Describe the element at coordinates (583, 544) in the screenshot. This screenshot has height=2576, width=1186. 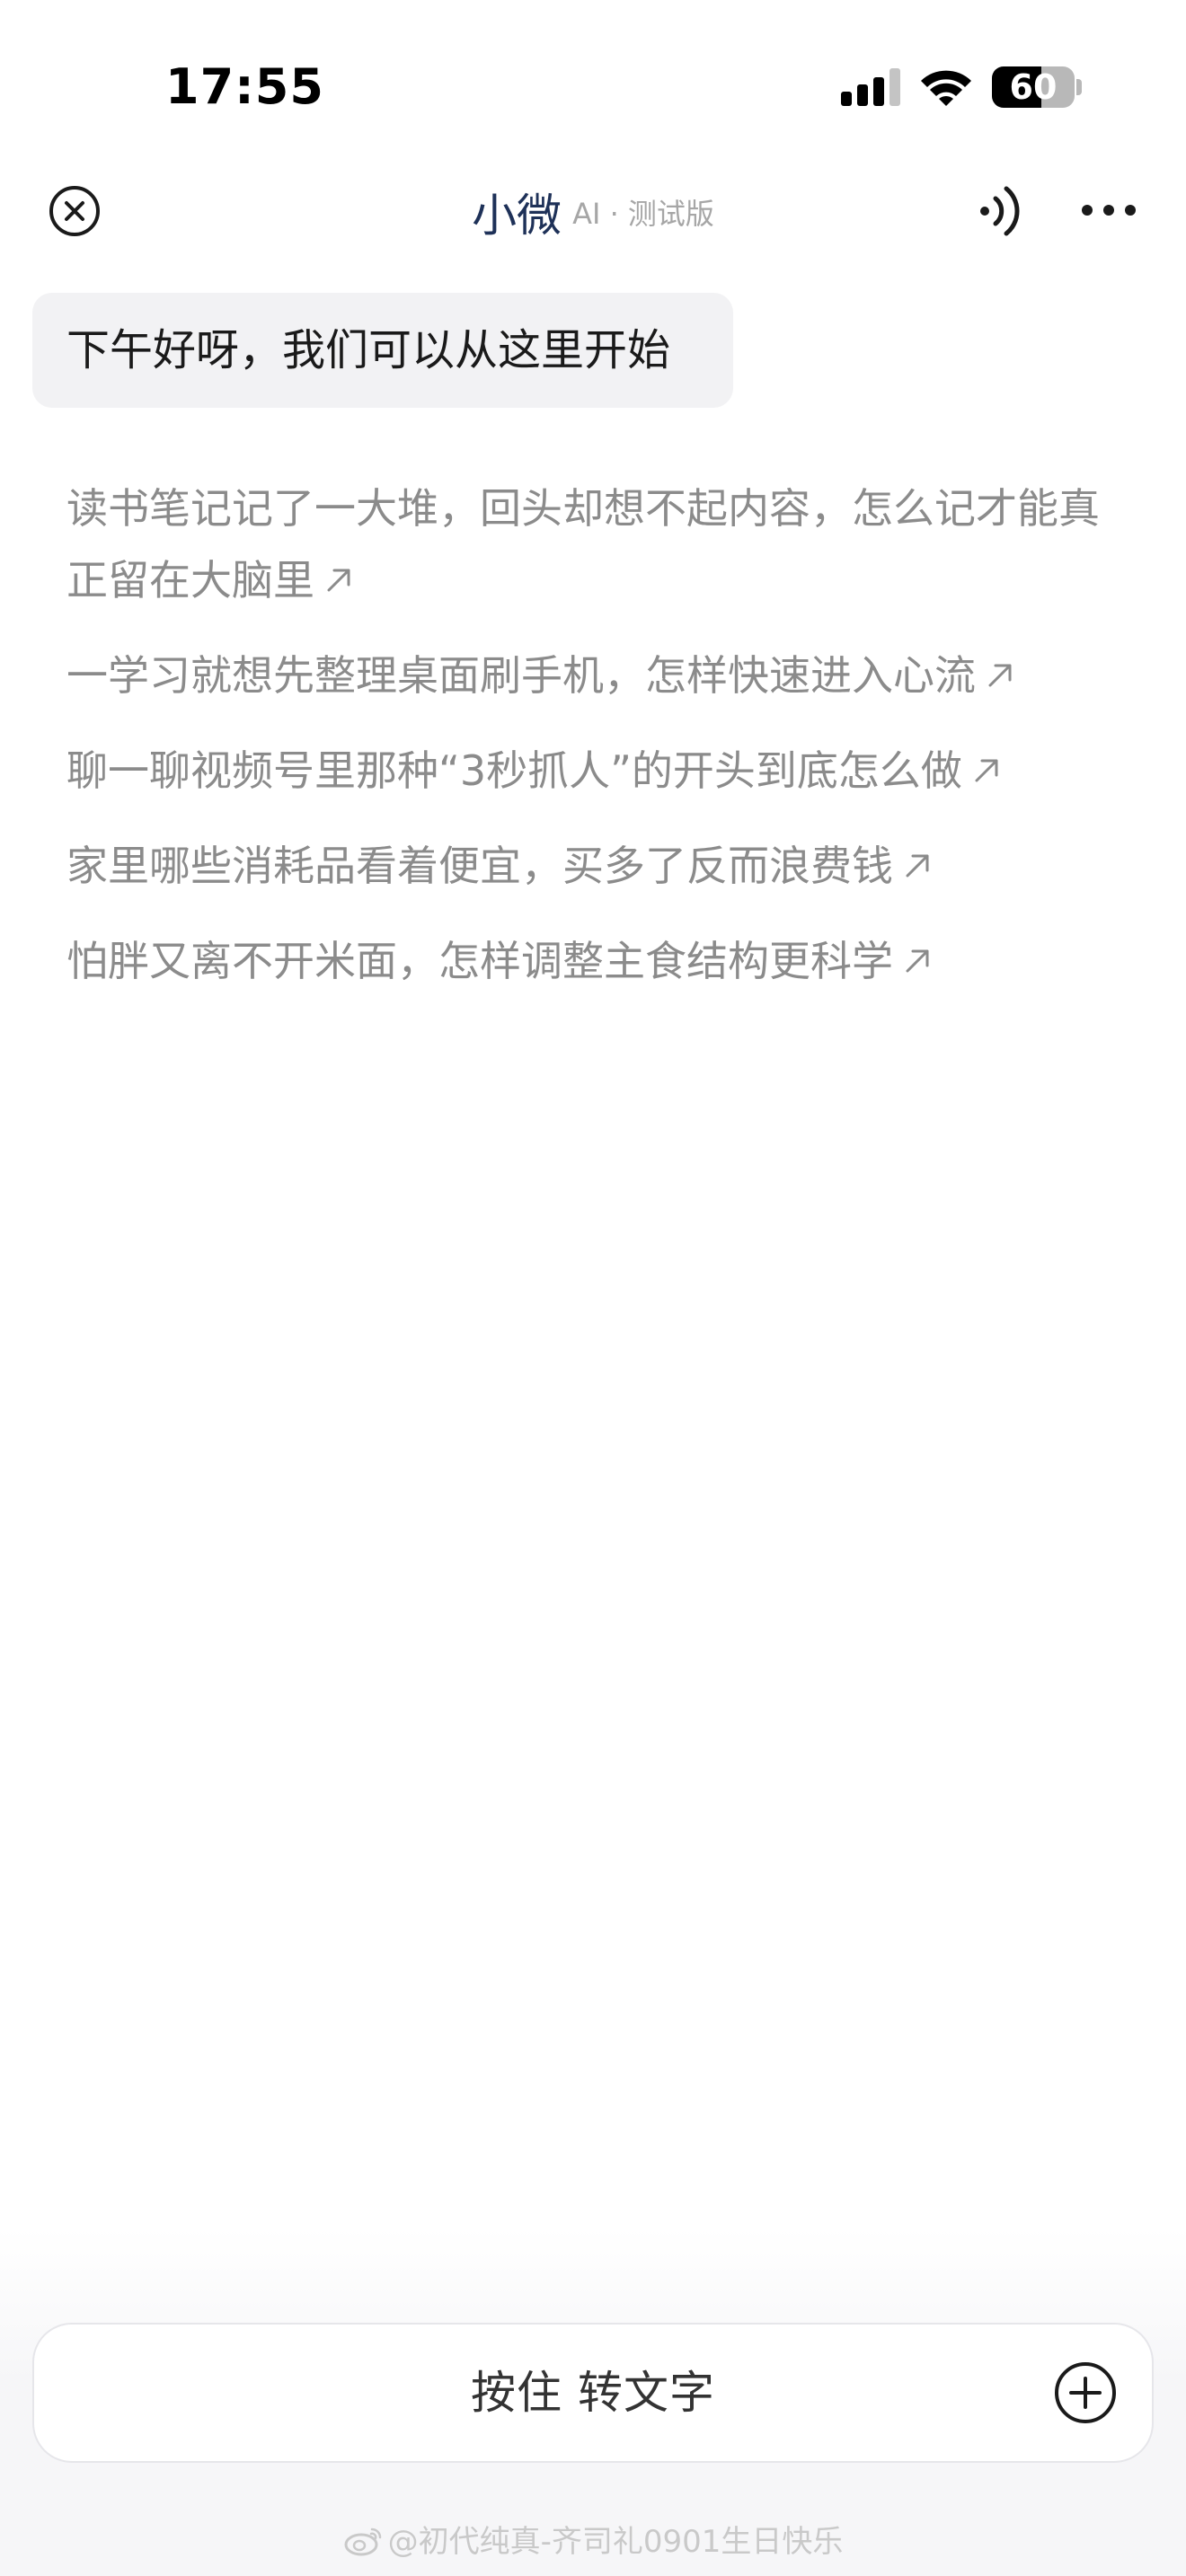
I see `suggestion-text: 读书笔记记了一大堆，回头却想不起内容，怎么记才能真正留在大脑里` at that location.